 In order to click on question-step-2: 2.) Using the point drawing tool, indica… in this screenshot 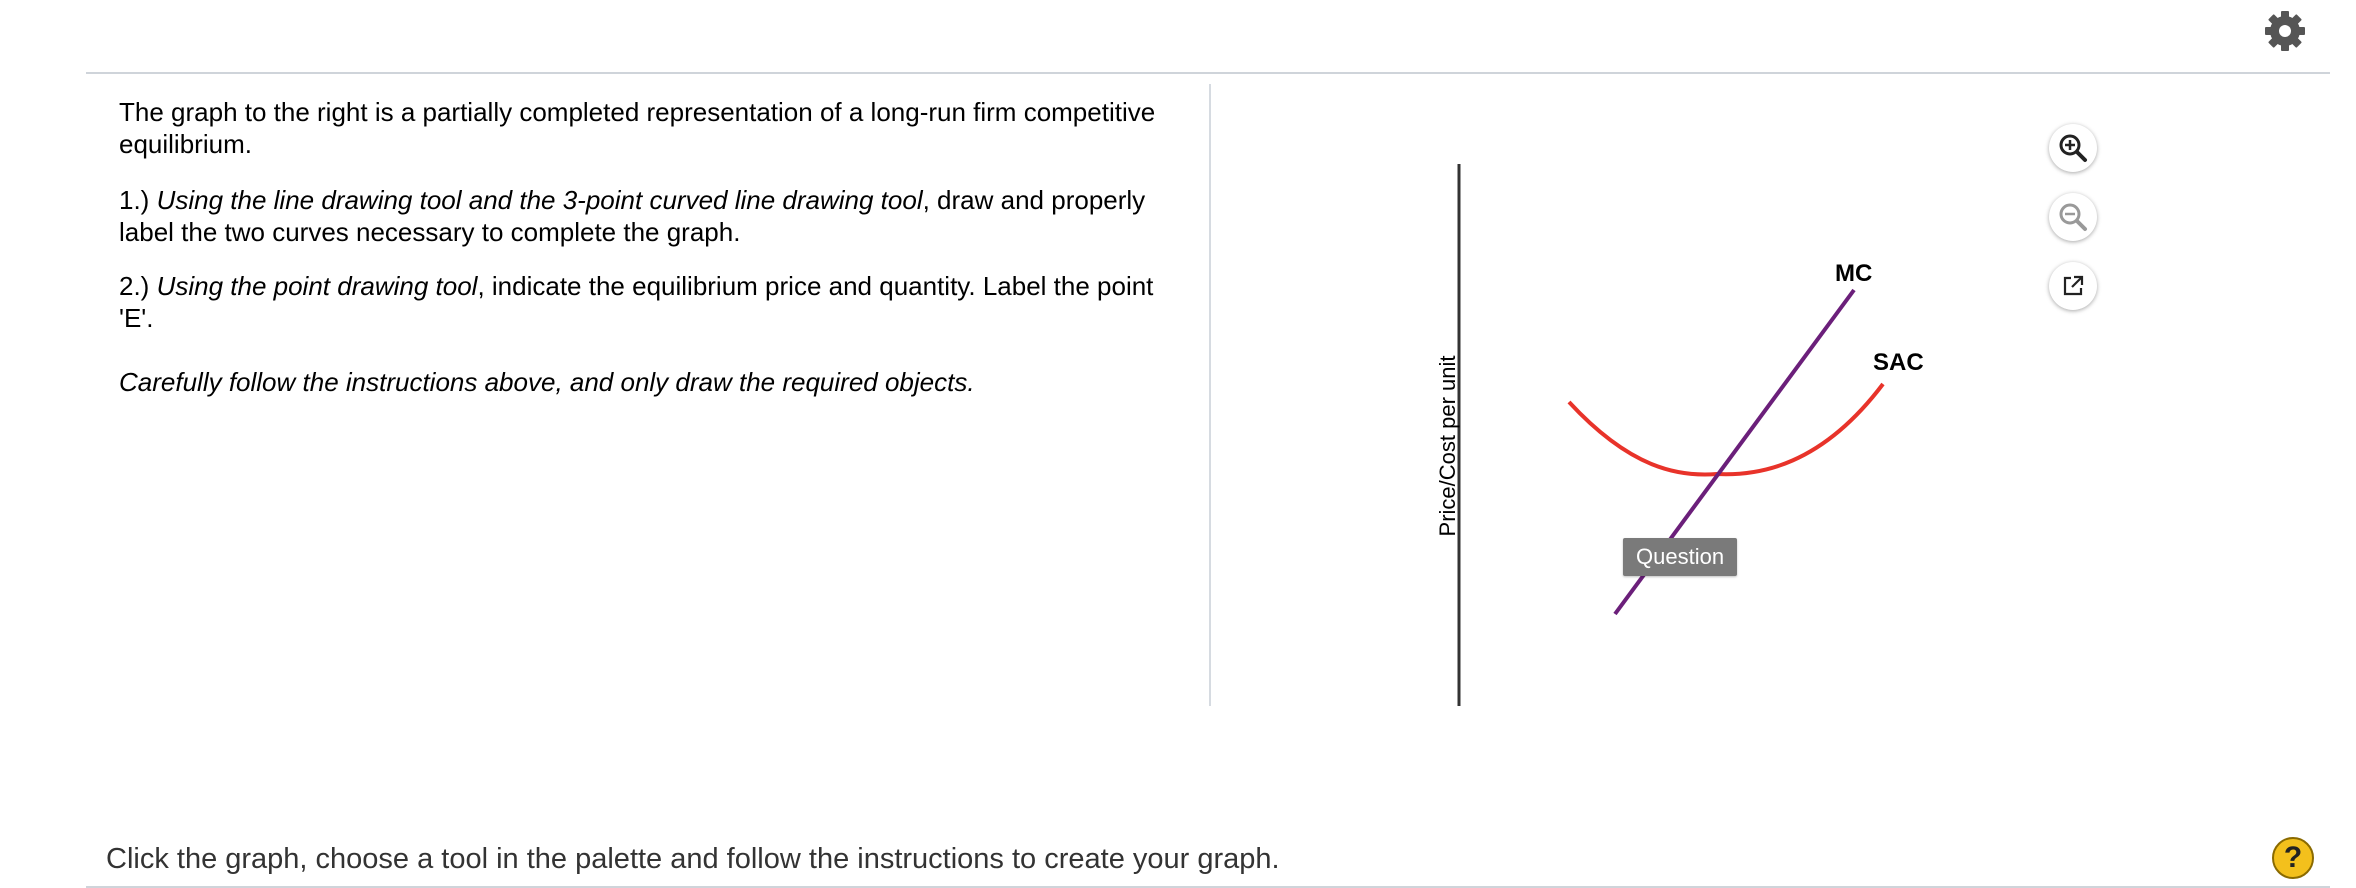, I will do `click(649, 302)`.